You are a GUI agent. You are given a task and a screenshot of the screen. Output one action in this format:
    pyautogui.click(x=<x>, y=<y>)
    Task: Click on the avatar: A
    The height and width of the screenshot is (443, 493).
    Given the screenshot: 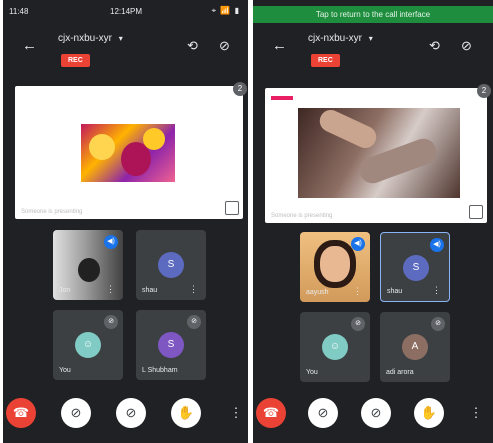 What is the action you would take?
    pyautogui.click(x=415, y=347)
    